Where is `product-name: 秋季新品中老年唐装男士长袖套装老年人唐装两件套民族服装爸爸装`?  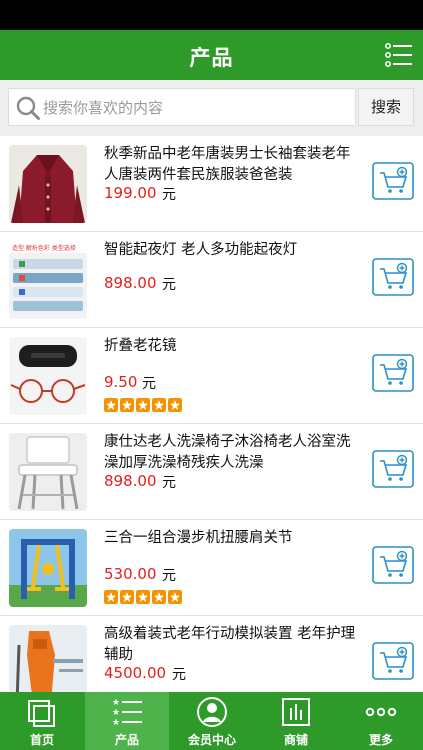
product-name: 秋季新品中老年唐装男士长袖套装老年人唐装两件套民族服装爸爸装 is located at coordinates (227, 164).